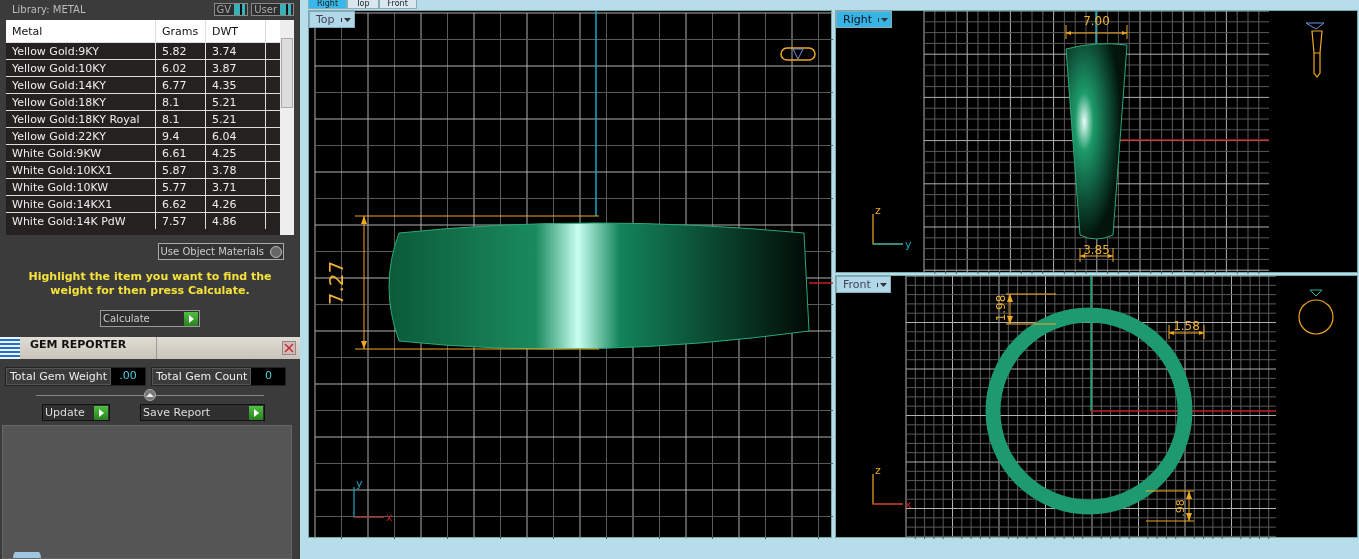 The image size is (1359, 559). Describe the element at coordinates (863, 284) in the screenshot. I see `view-dropdown: Front` at that location.